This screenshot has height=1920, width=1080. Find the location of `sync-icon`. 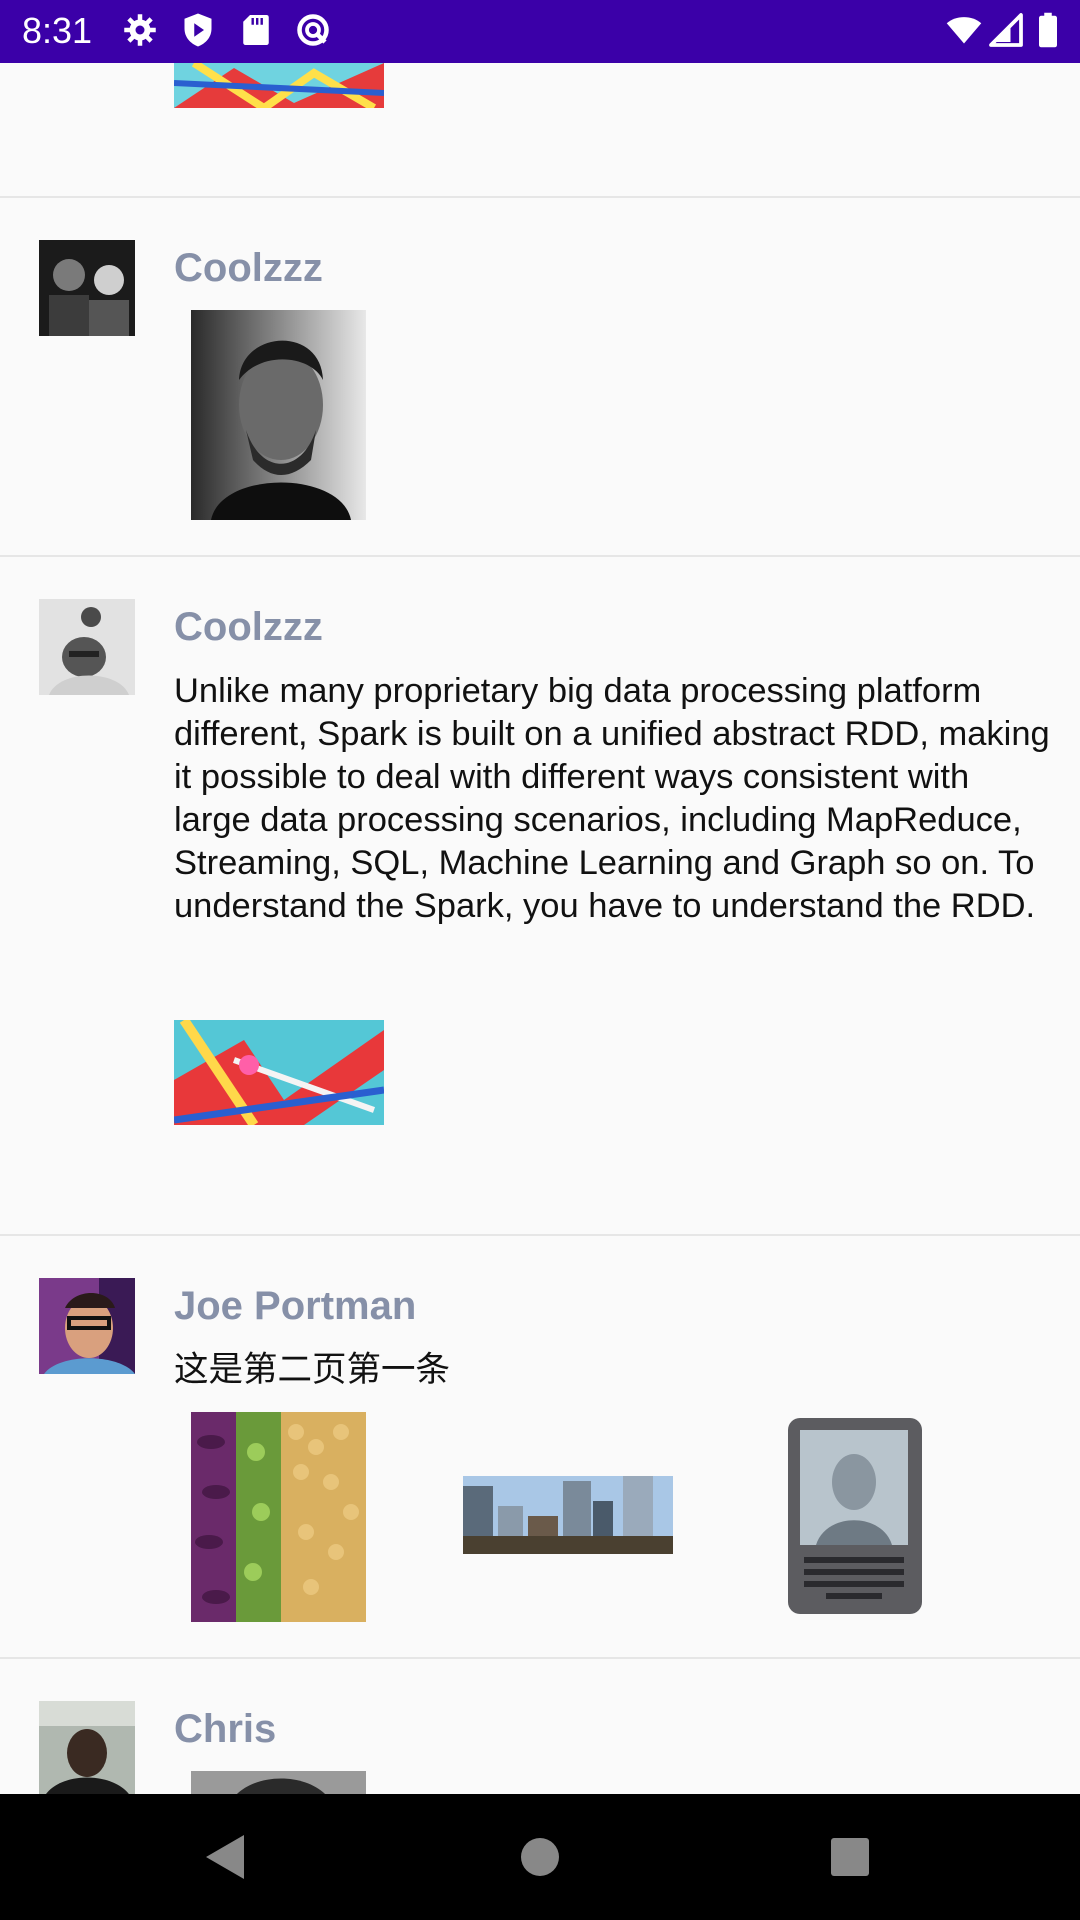

sync-icon is located at coordinates (313, 30).